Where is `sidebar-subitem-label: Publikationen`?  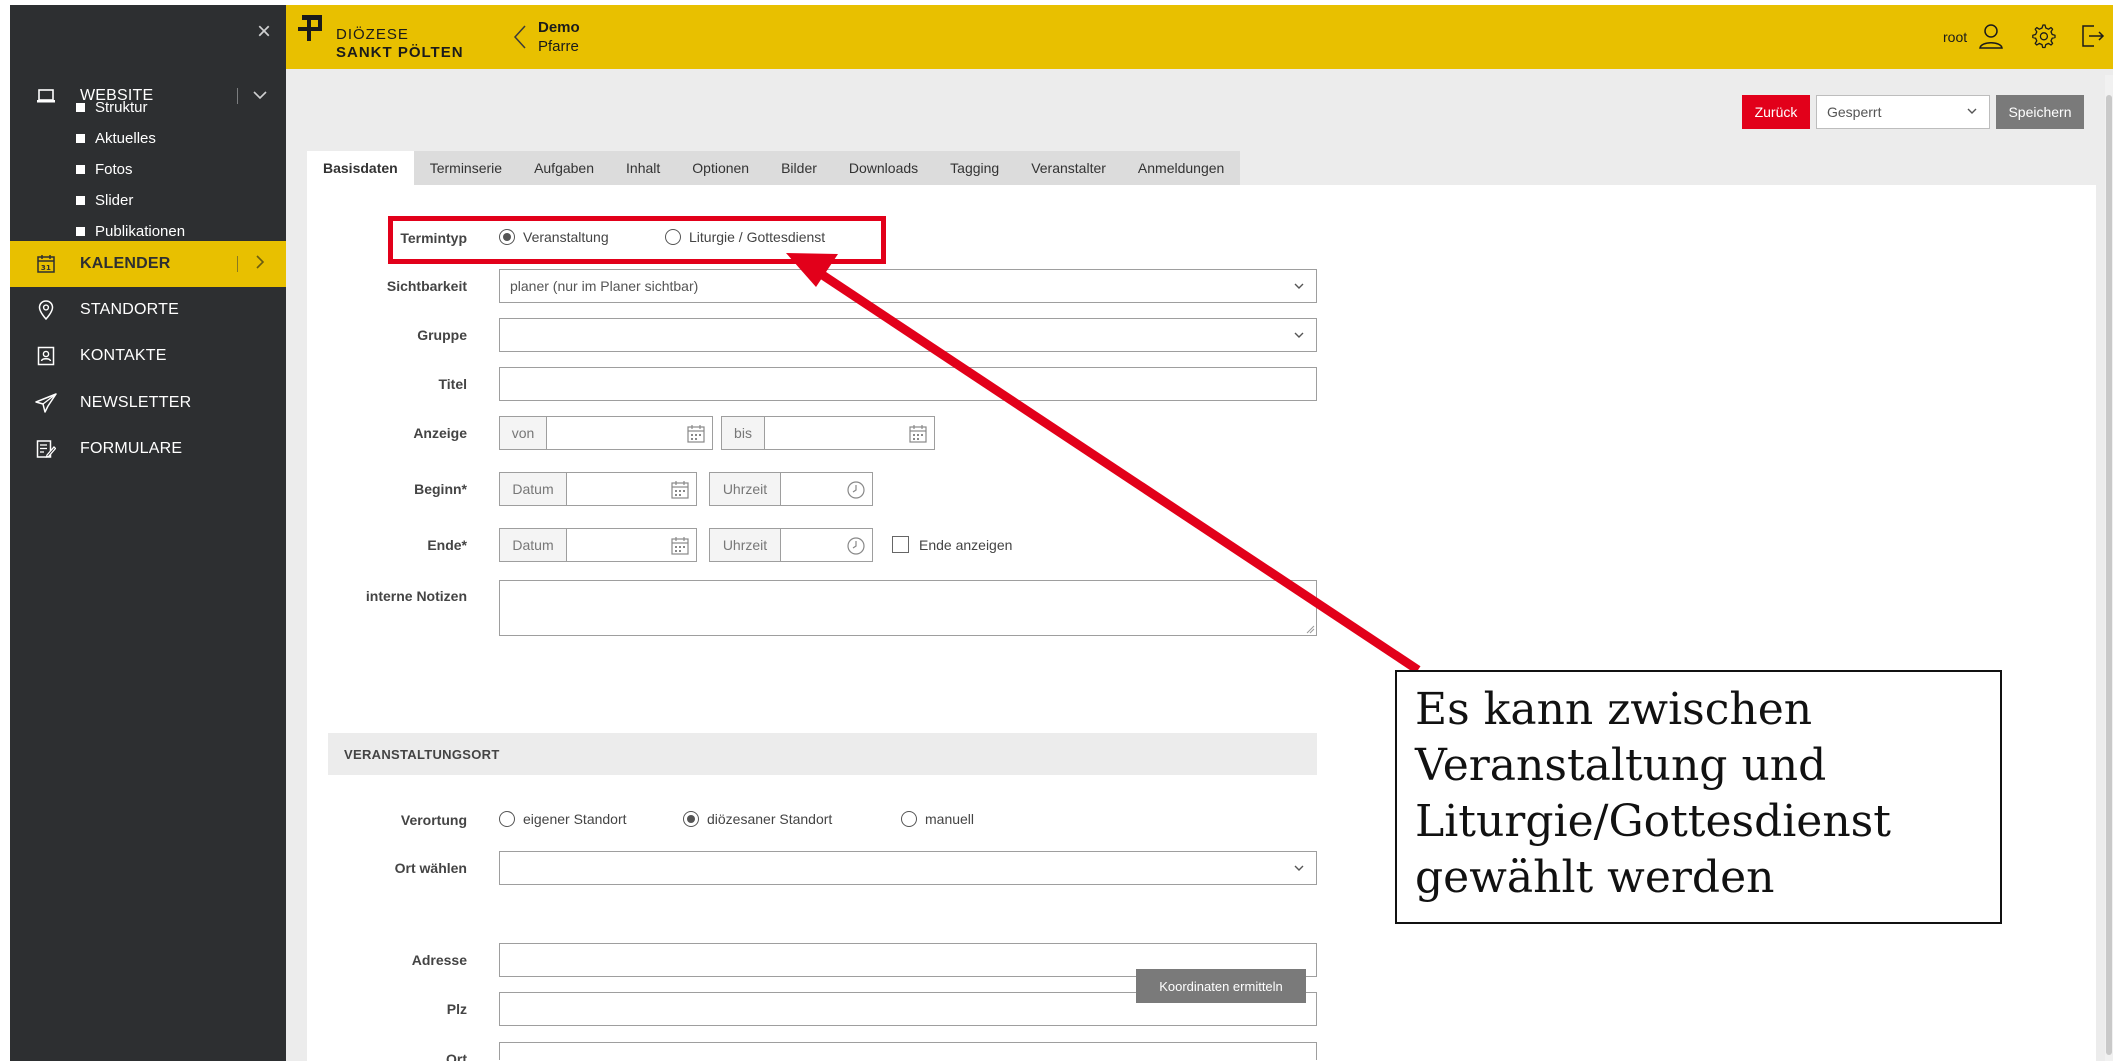
sidebar-subitem-label: Publikationen is located at coordinates (140, 231).